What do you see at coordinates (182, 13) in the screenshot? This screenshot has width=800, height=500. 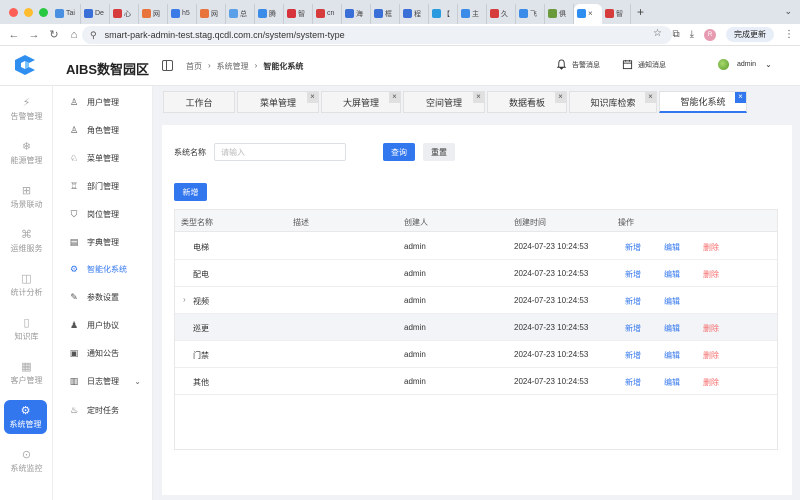 I see `browser-tab: h5` at bounding box center [182, 13].